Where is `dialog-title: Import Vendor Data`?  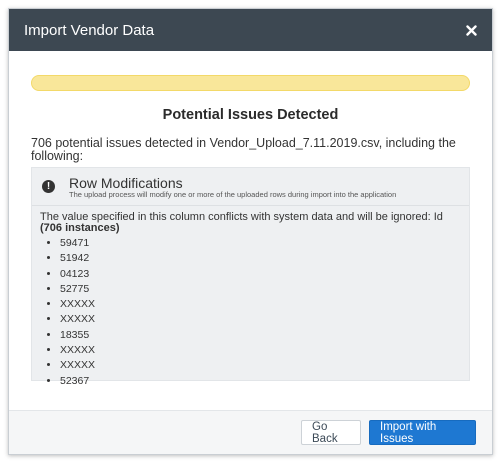
dialog-title: Import Vendor Data is located at coordinates (89, 30).